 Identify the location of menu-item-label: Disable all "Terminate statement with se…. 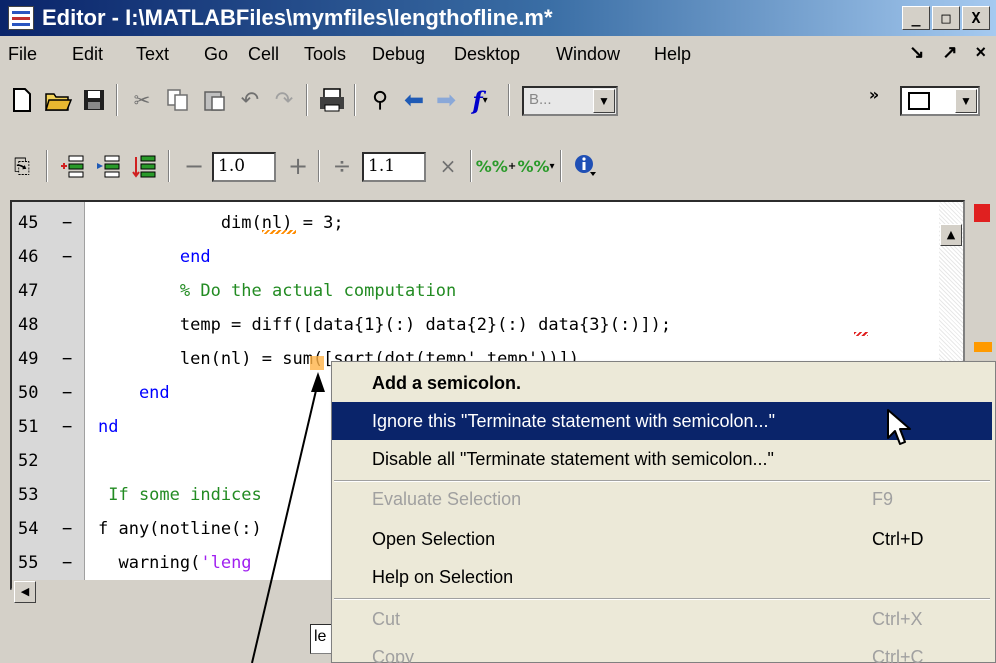
(573, 459).